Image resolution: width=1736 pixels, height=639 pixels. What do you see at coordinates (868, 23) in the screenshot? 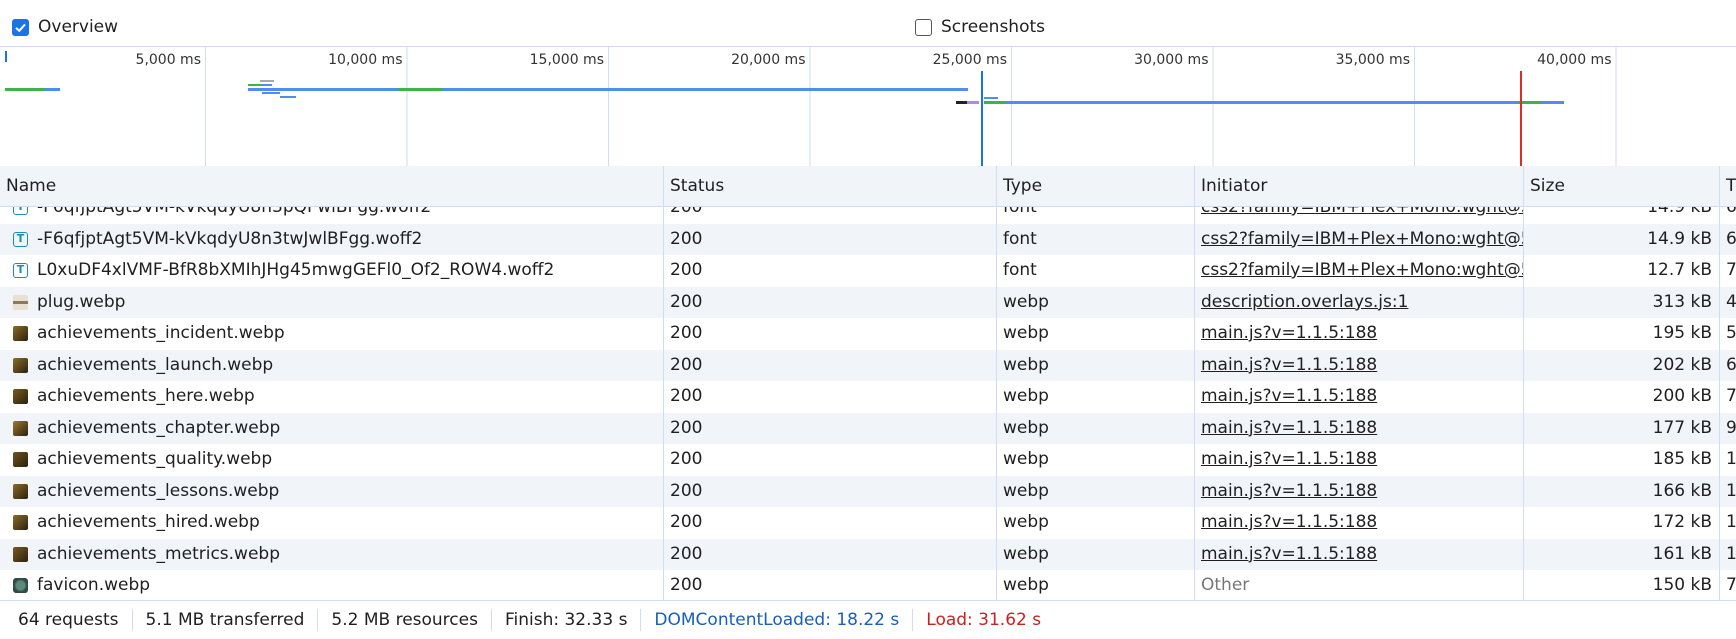
I see `network-toolbar: Overview Screenshots` at bounding box center [868, 23].